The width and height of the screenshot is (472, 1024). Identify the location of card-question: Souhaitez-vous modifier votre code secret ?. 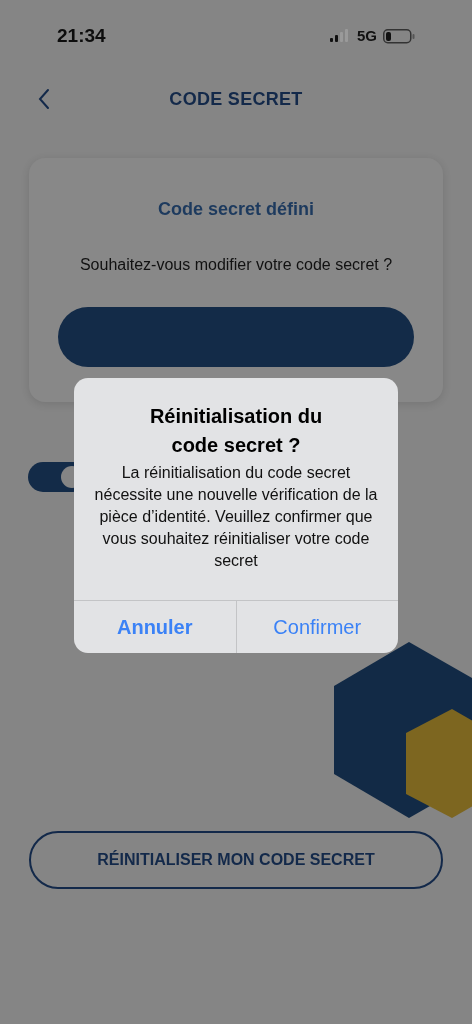
(236, 265).